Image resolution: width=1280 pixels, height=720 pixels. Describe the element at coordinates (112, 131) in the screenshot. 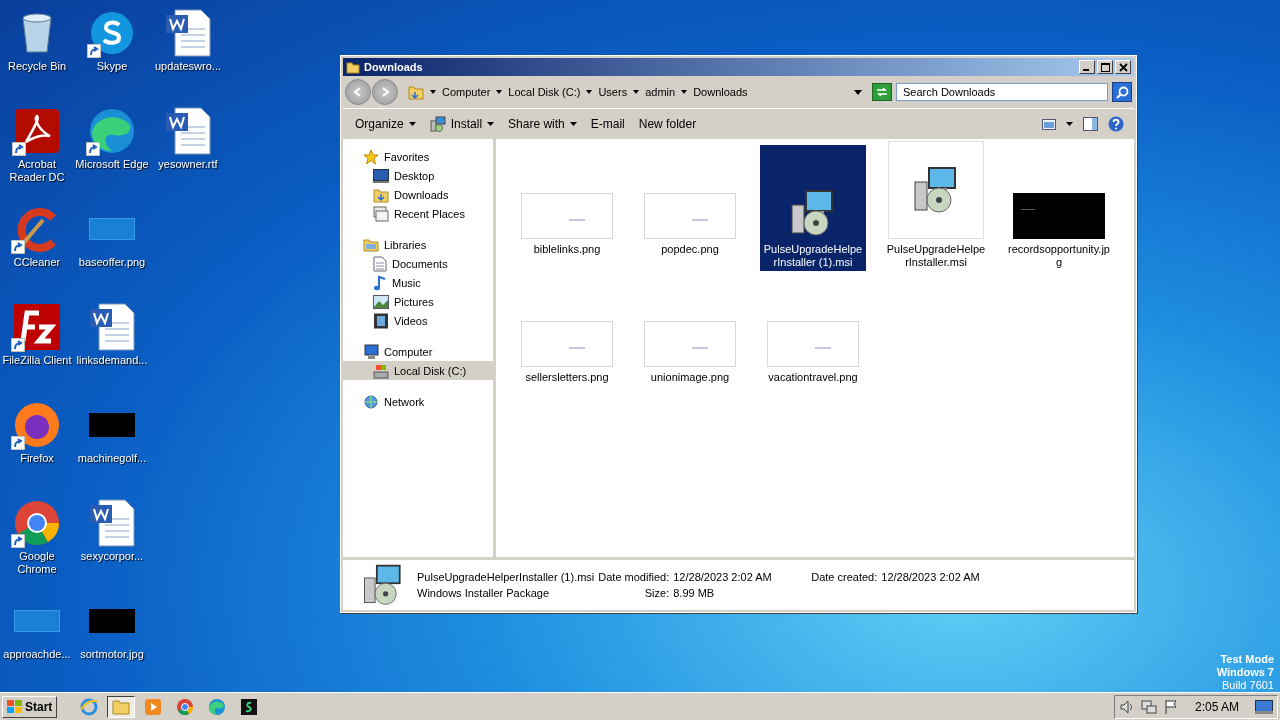

I see `edge-icon` at that location.